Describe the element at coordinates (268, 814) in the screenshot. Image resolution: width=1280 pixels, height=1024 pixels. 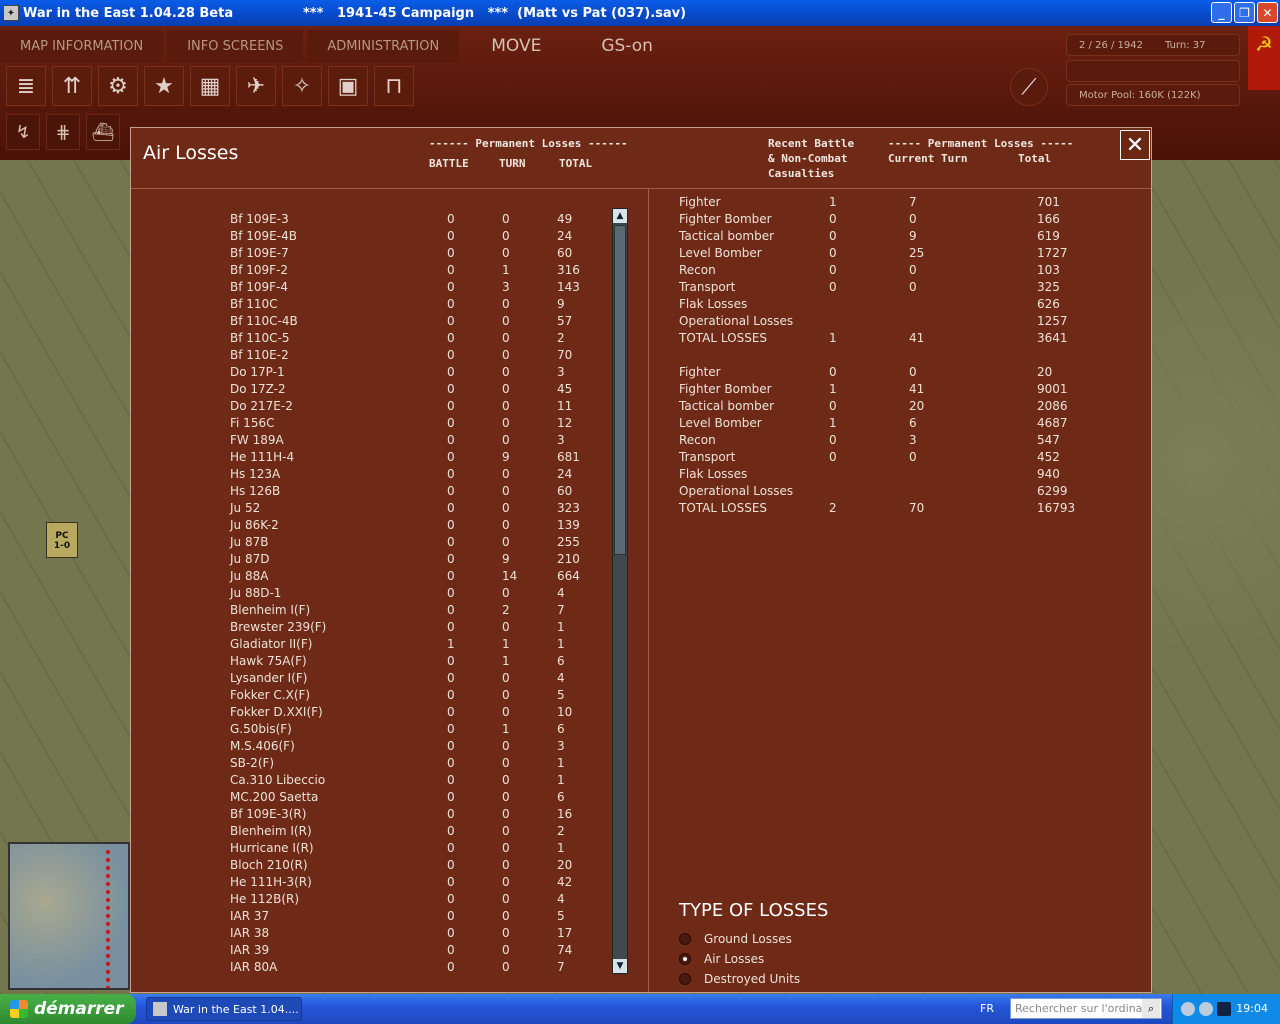
I see `aircraft-name: Bf 109E-3(R)` at that location.